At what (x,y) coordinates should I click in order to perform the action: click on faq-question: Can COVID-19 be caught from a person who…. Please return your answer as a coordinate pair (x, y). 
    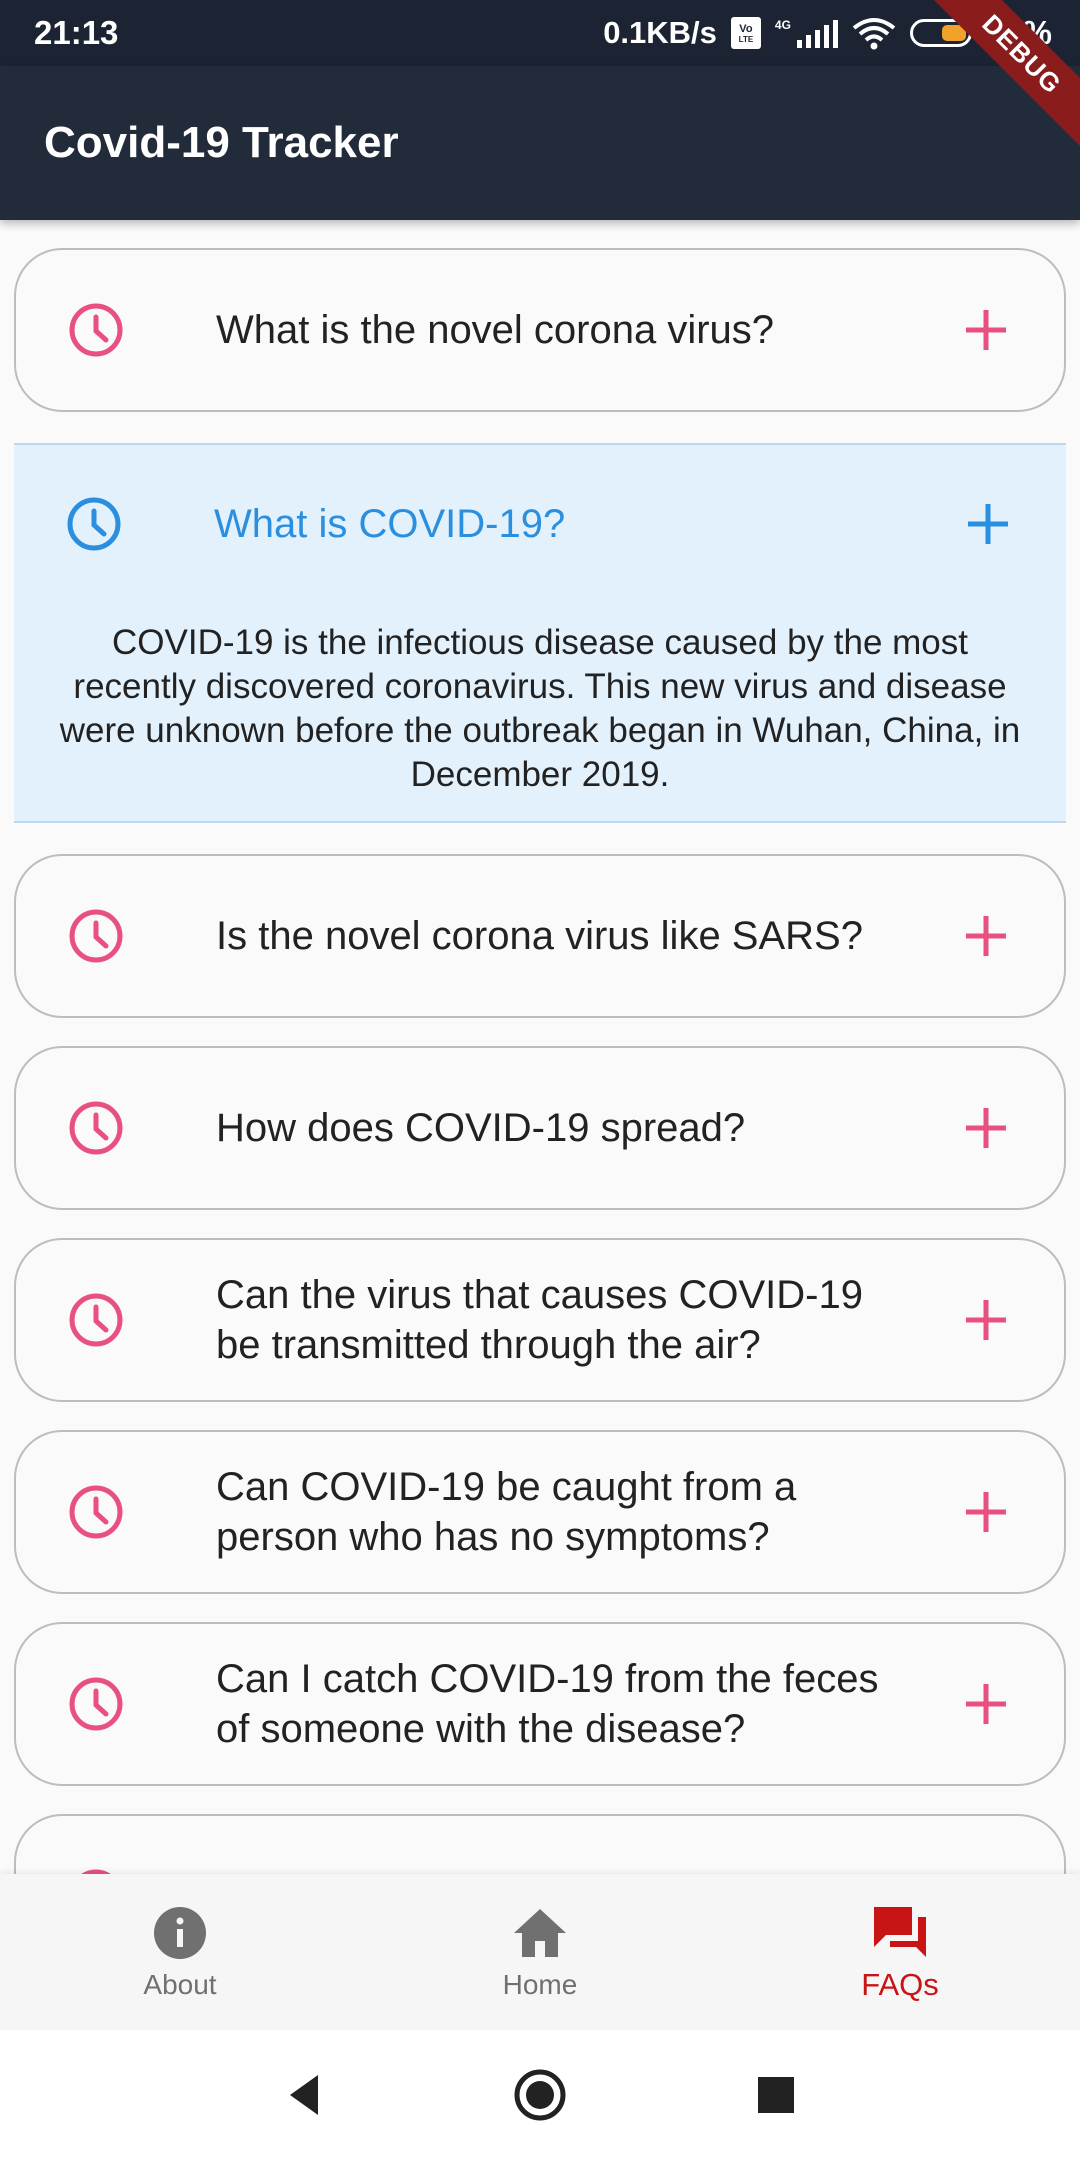
    Looking at the image, I should click on (506, 1512).